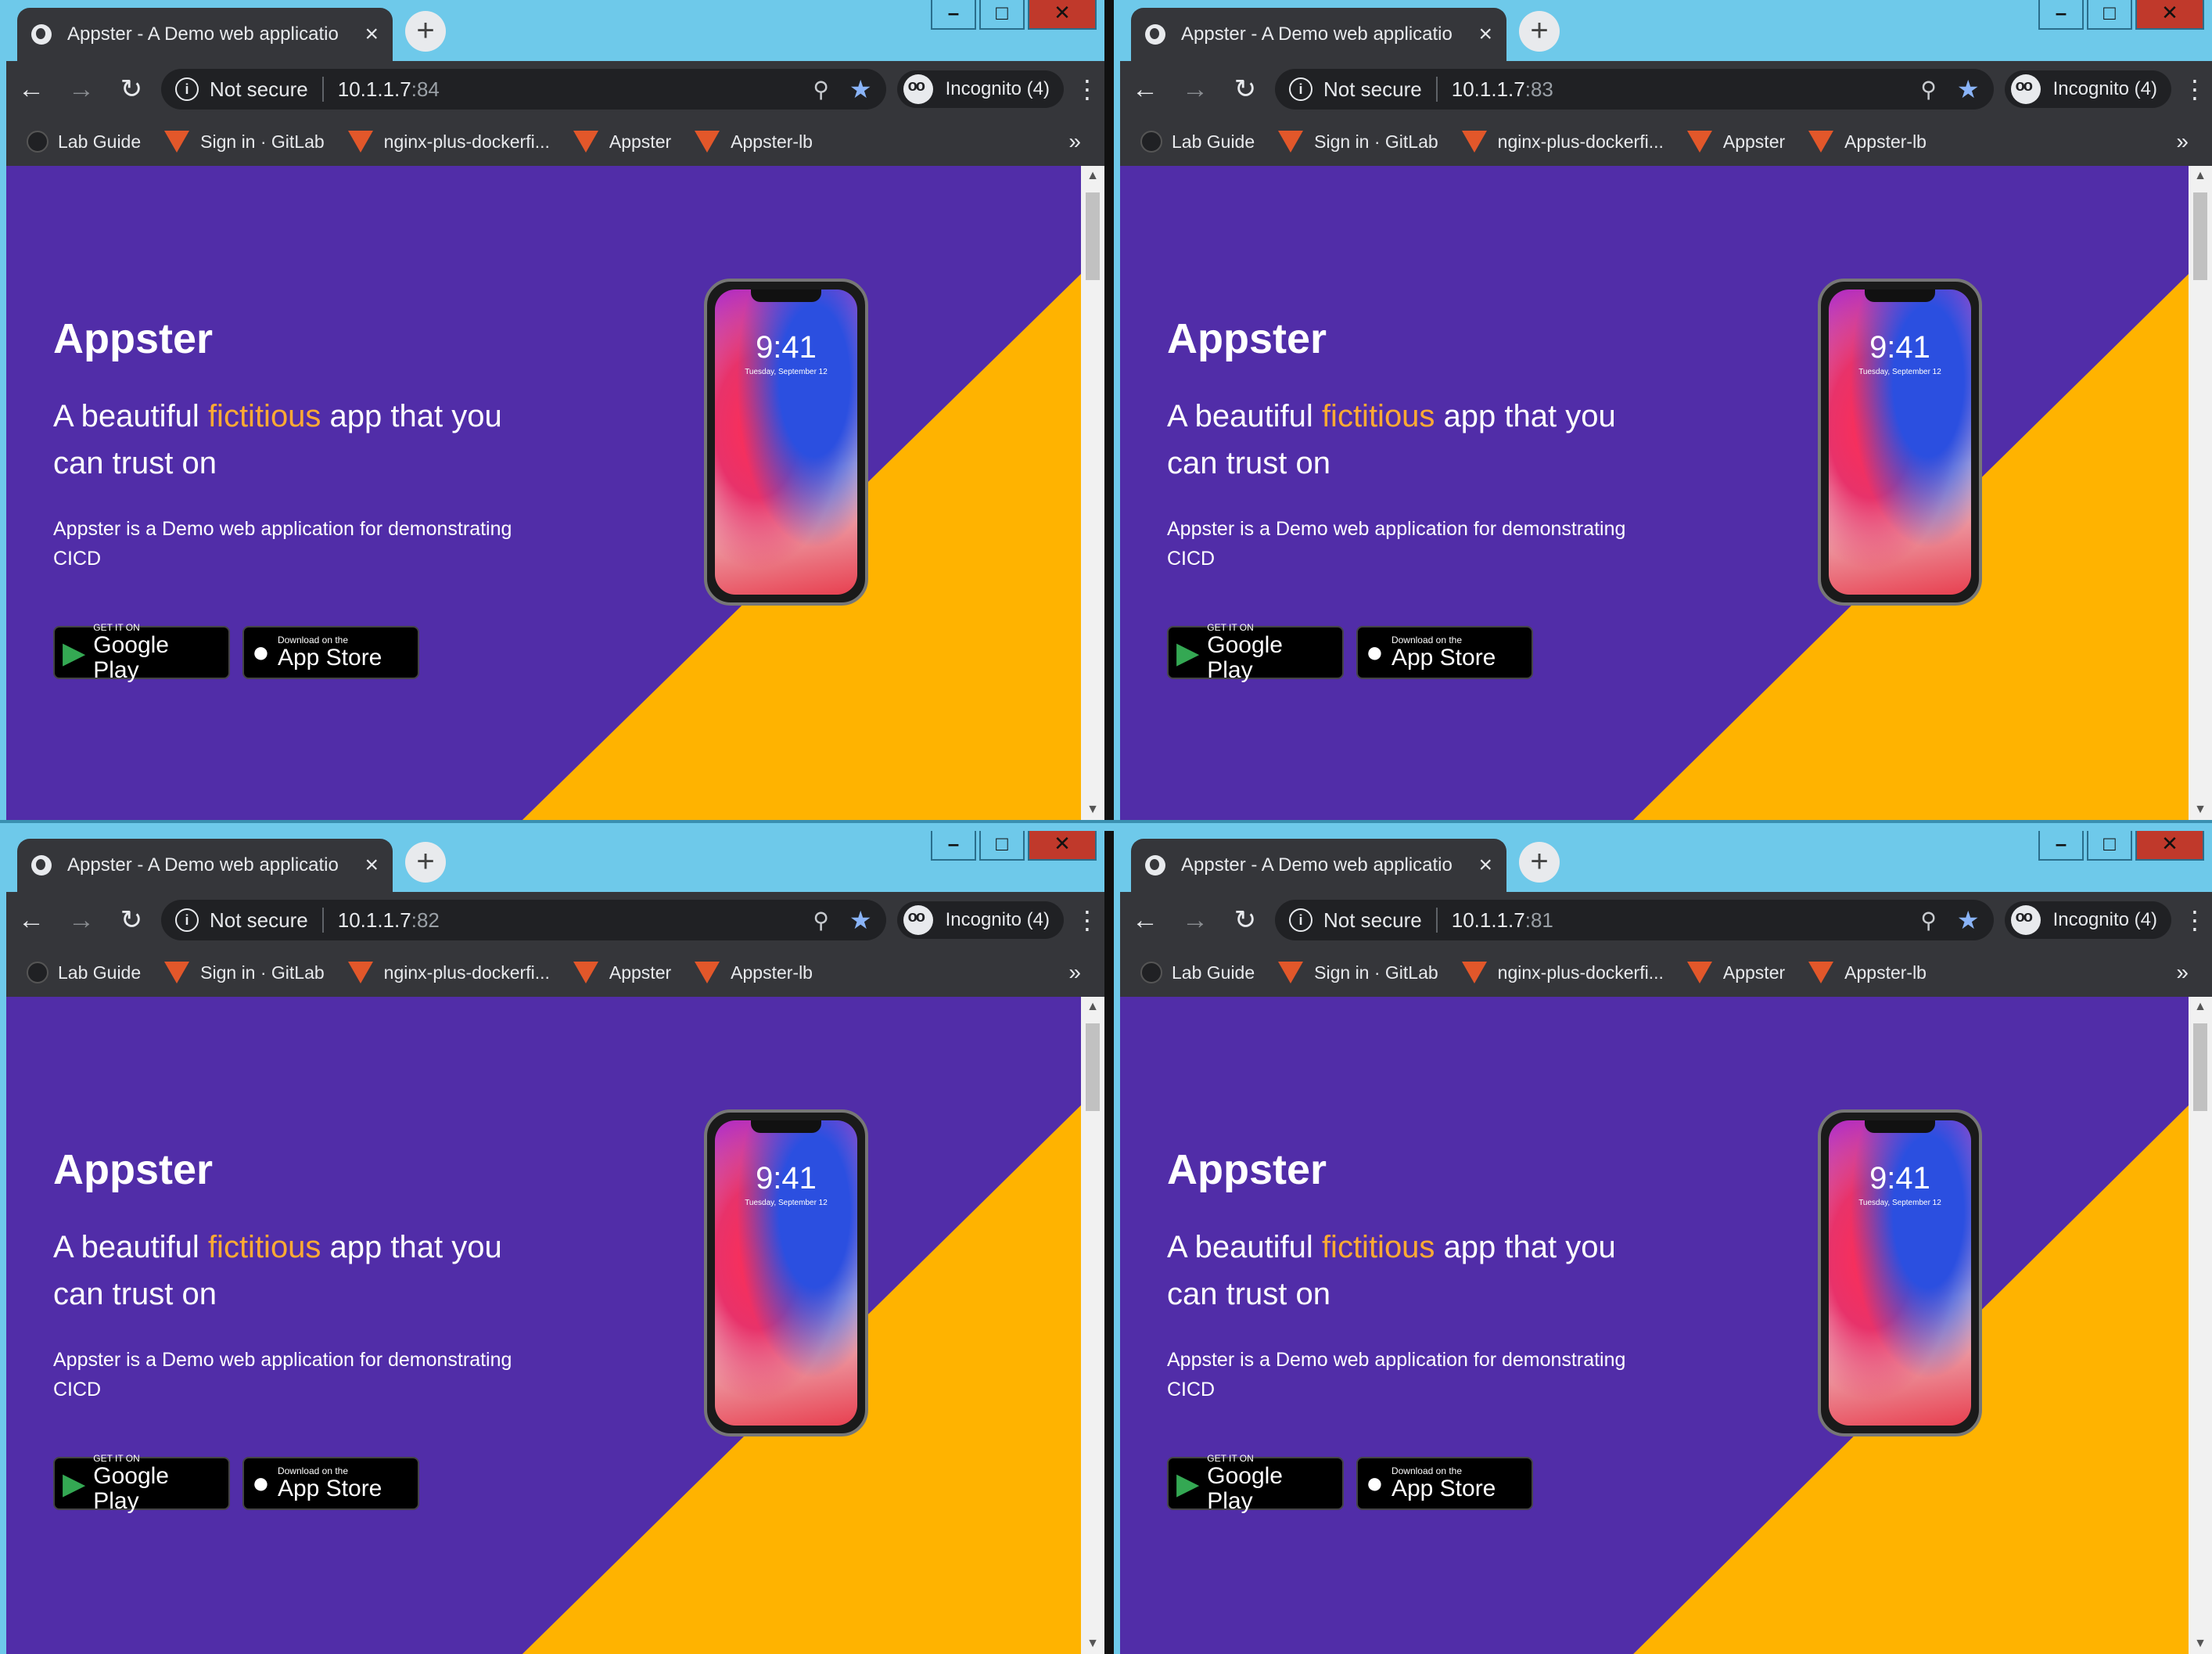 This screenshot has width=2212, height=1654. What do you see at coordinates (1634, 920) in the screenshot?
I see `address-bar: i Not secure 10.1.1.7:81 ⚲ ★` at bounding box center [1634, 920].